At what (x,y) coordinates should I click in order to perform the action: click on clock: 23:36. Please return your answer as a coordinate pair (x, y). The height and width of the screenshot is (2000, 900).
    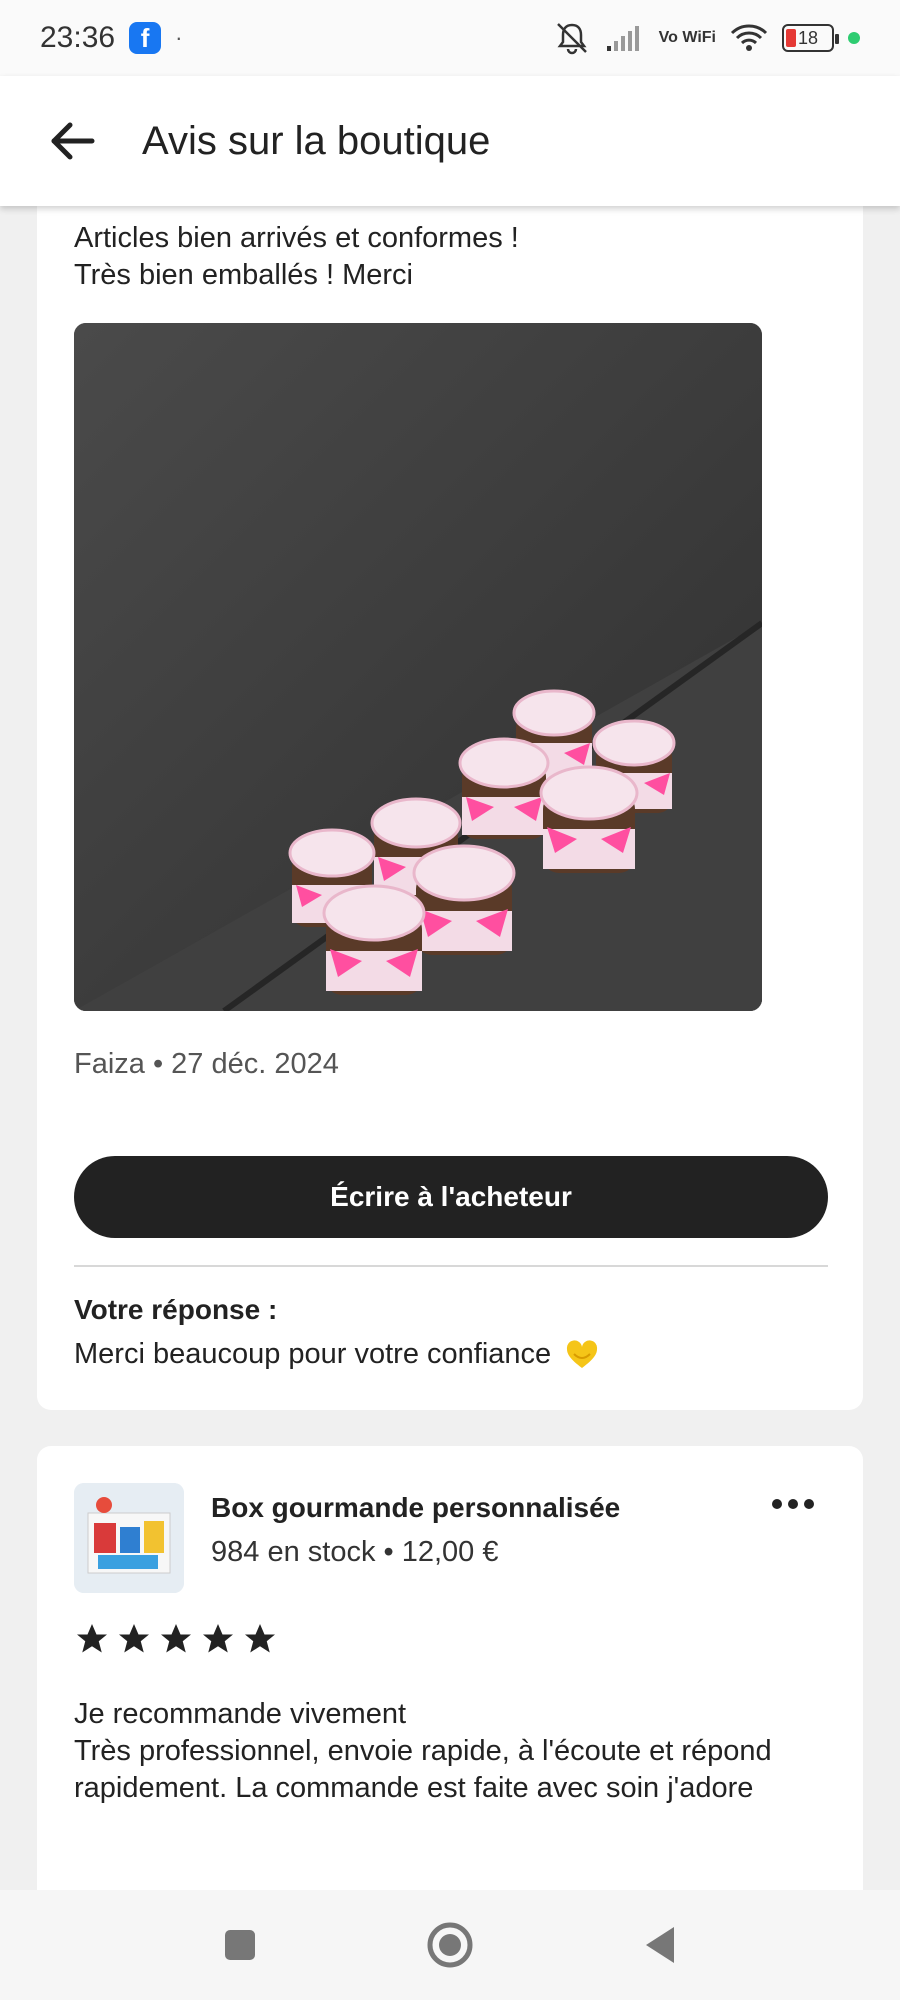
    Looking at the image, I should click on (78, 37).